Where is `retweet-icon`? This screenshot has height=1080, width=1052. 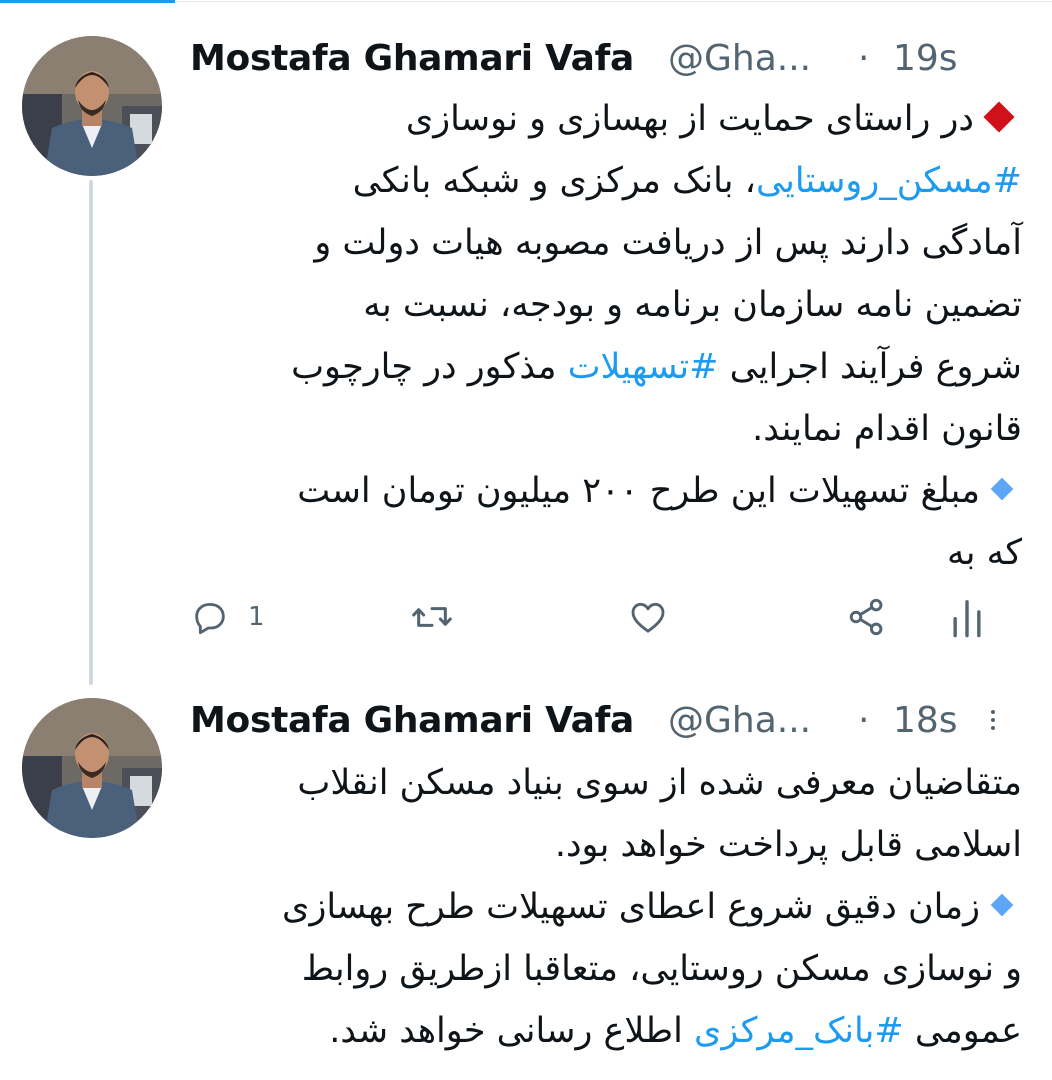
retweet-icon is located at coordinates (432, 617).